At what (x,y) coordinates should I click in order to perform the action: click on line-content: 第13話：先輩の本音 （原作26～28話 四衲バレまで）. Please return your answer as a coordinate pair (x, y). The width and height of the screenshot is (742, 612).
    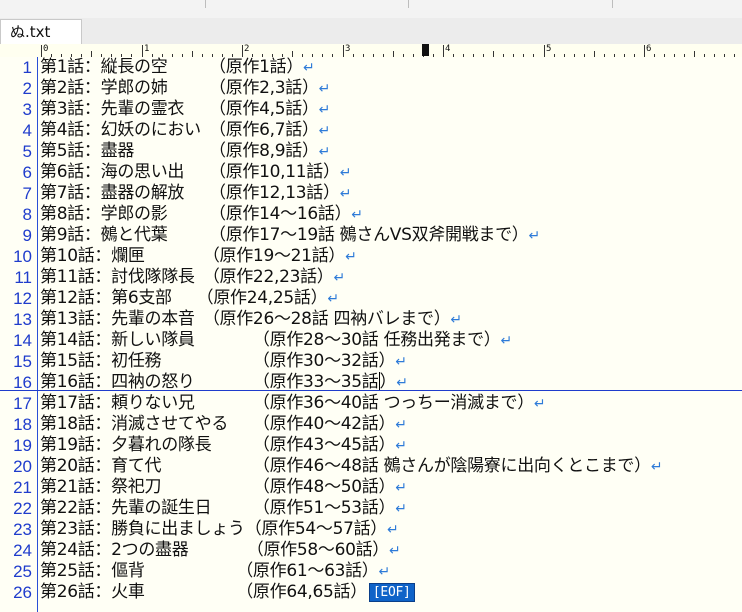
    Looking at the image, I should click on (245, 319).